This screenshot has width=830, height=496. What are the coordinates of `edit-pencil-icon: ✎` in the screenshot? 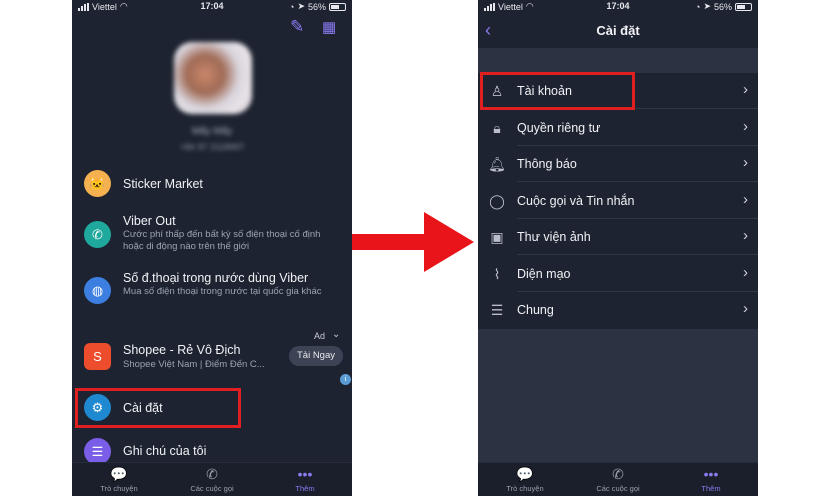 It's located at (297, 27).